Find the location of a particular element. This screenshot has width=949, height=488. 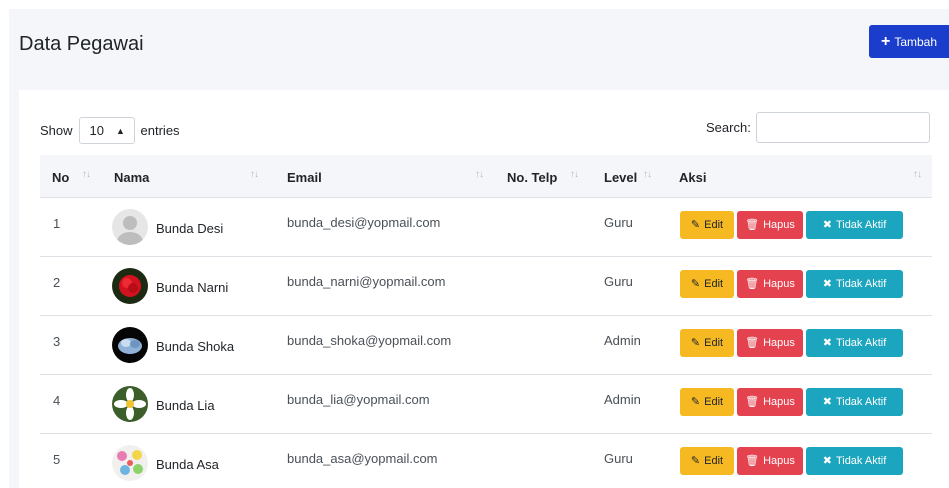

plus-icon: + is located at coordinates (885, 41).